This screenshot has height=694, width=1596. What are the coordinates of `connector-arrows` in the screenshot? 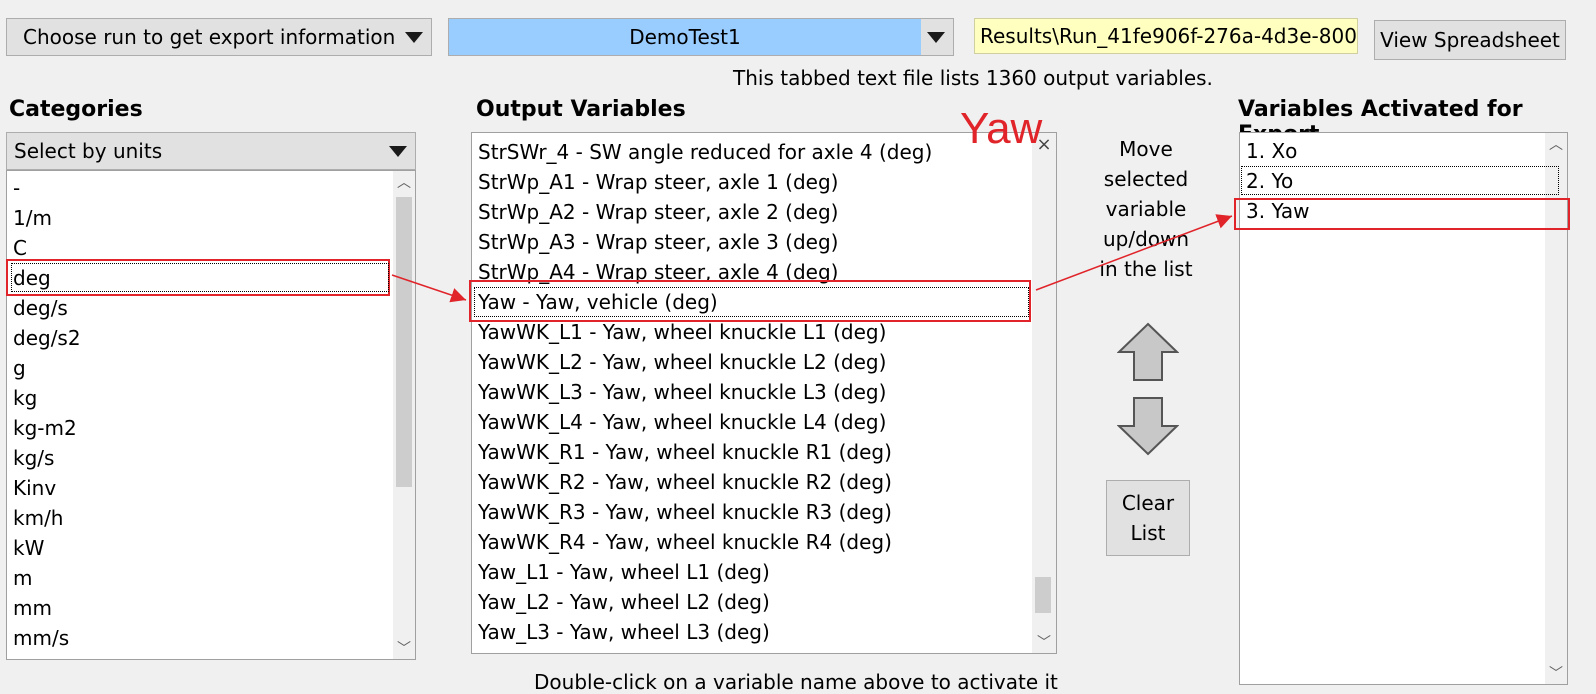 It's located at (812, 258).